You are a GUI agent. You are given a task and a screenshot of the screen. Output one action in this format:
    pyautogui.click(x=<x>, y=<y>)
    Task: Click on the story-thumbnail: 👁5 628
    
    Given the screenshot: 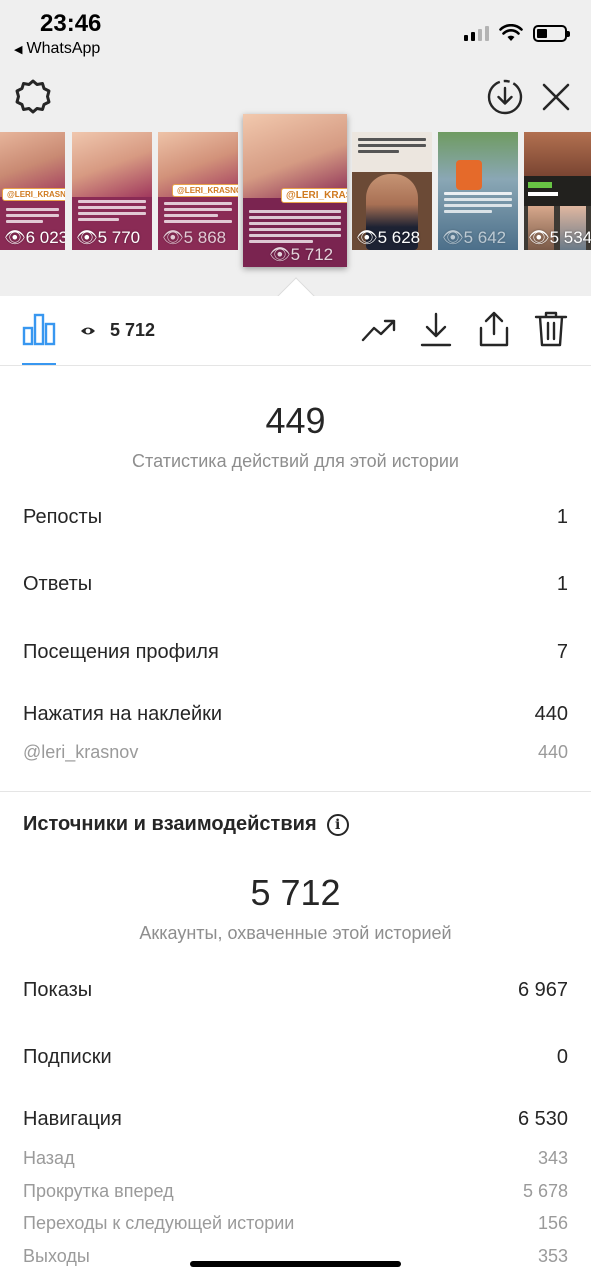 What is the action you would take?
    pyautogui.click(x=392, y=191)
    